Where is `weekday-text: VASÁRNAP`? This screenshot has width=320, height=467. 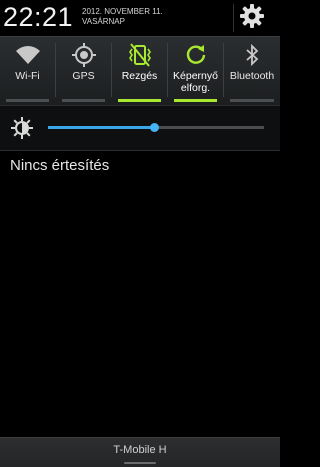 weekday-text: VASÁRNAP is located at coordinates (103, 21).